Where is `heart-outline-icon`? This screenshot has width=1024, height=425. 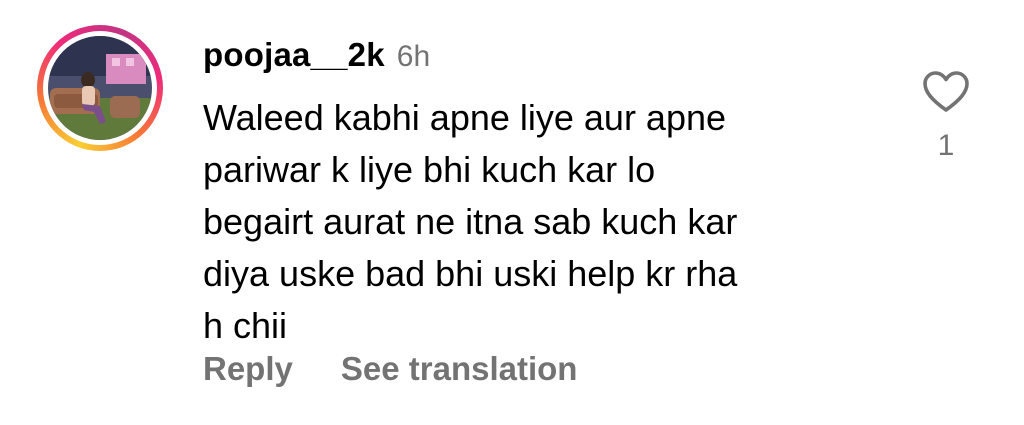
heart-outline-icon is located at coordinates (946, 91).